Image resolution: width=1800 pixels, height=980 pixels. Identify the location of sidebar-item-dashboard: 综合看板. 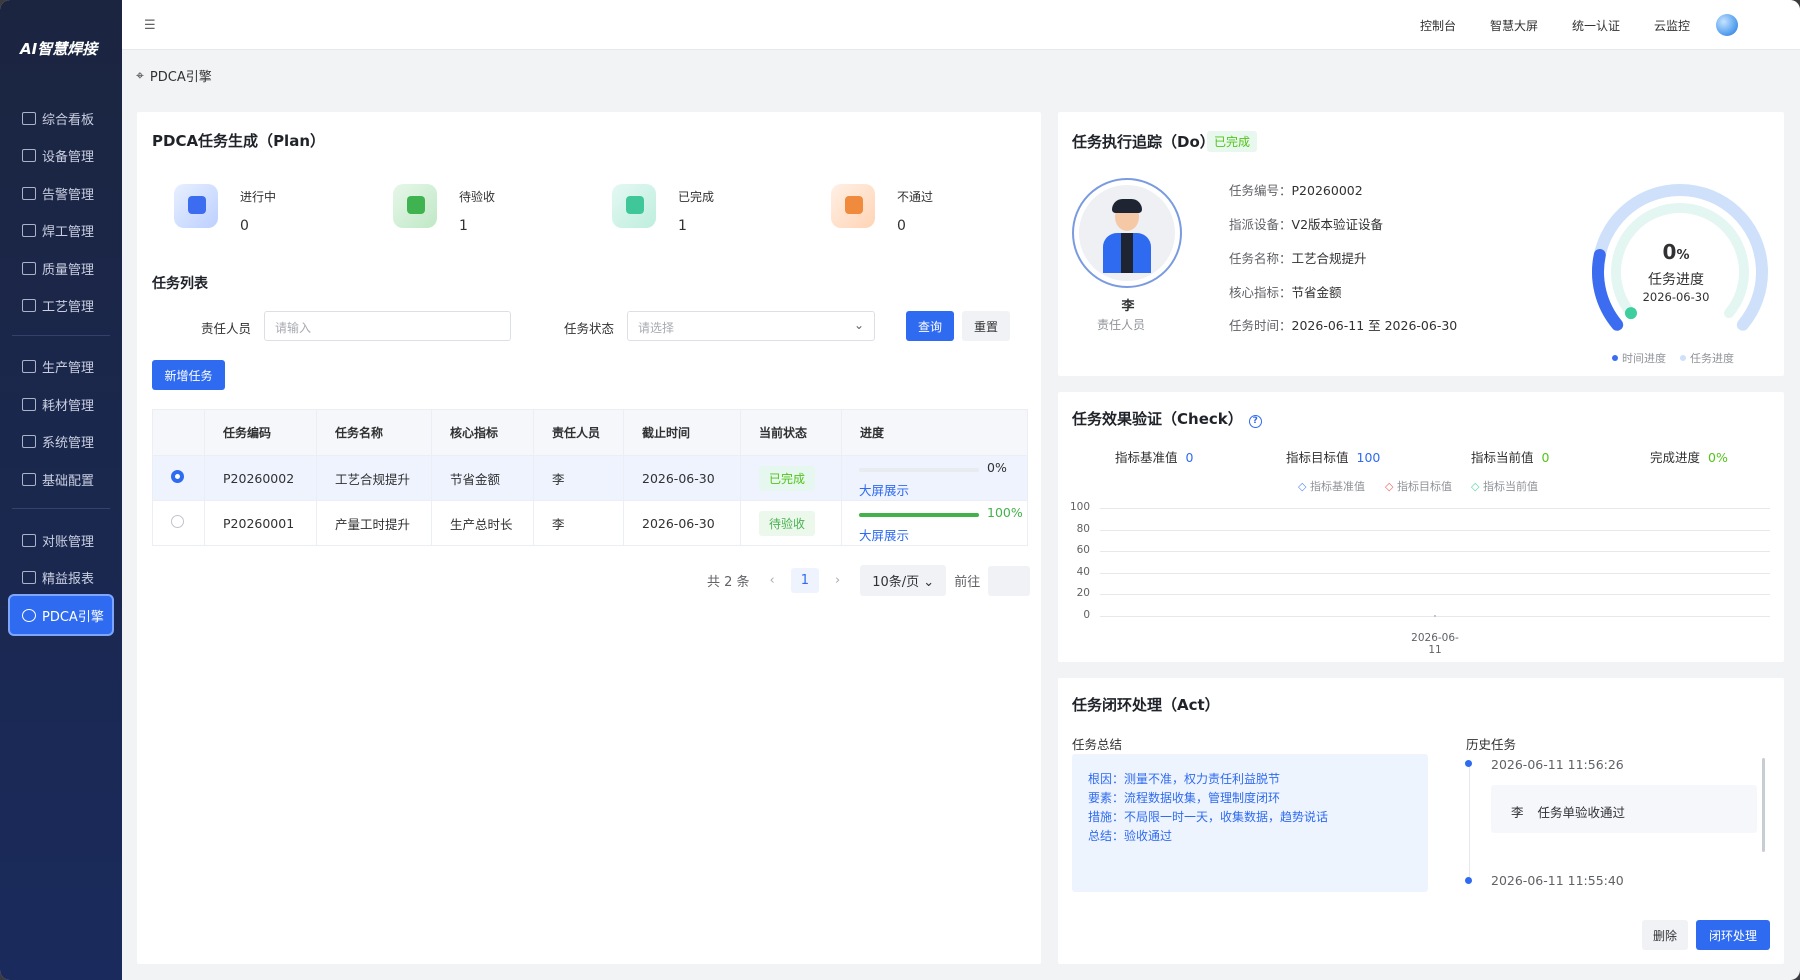
(61, 118).